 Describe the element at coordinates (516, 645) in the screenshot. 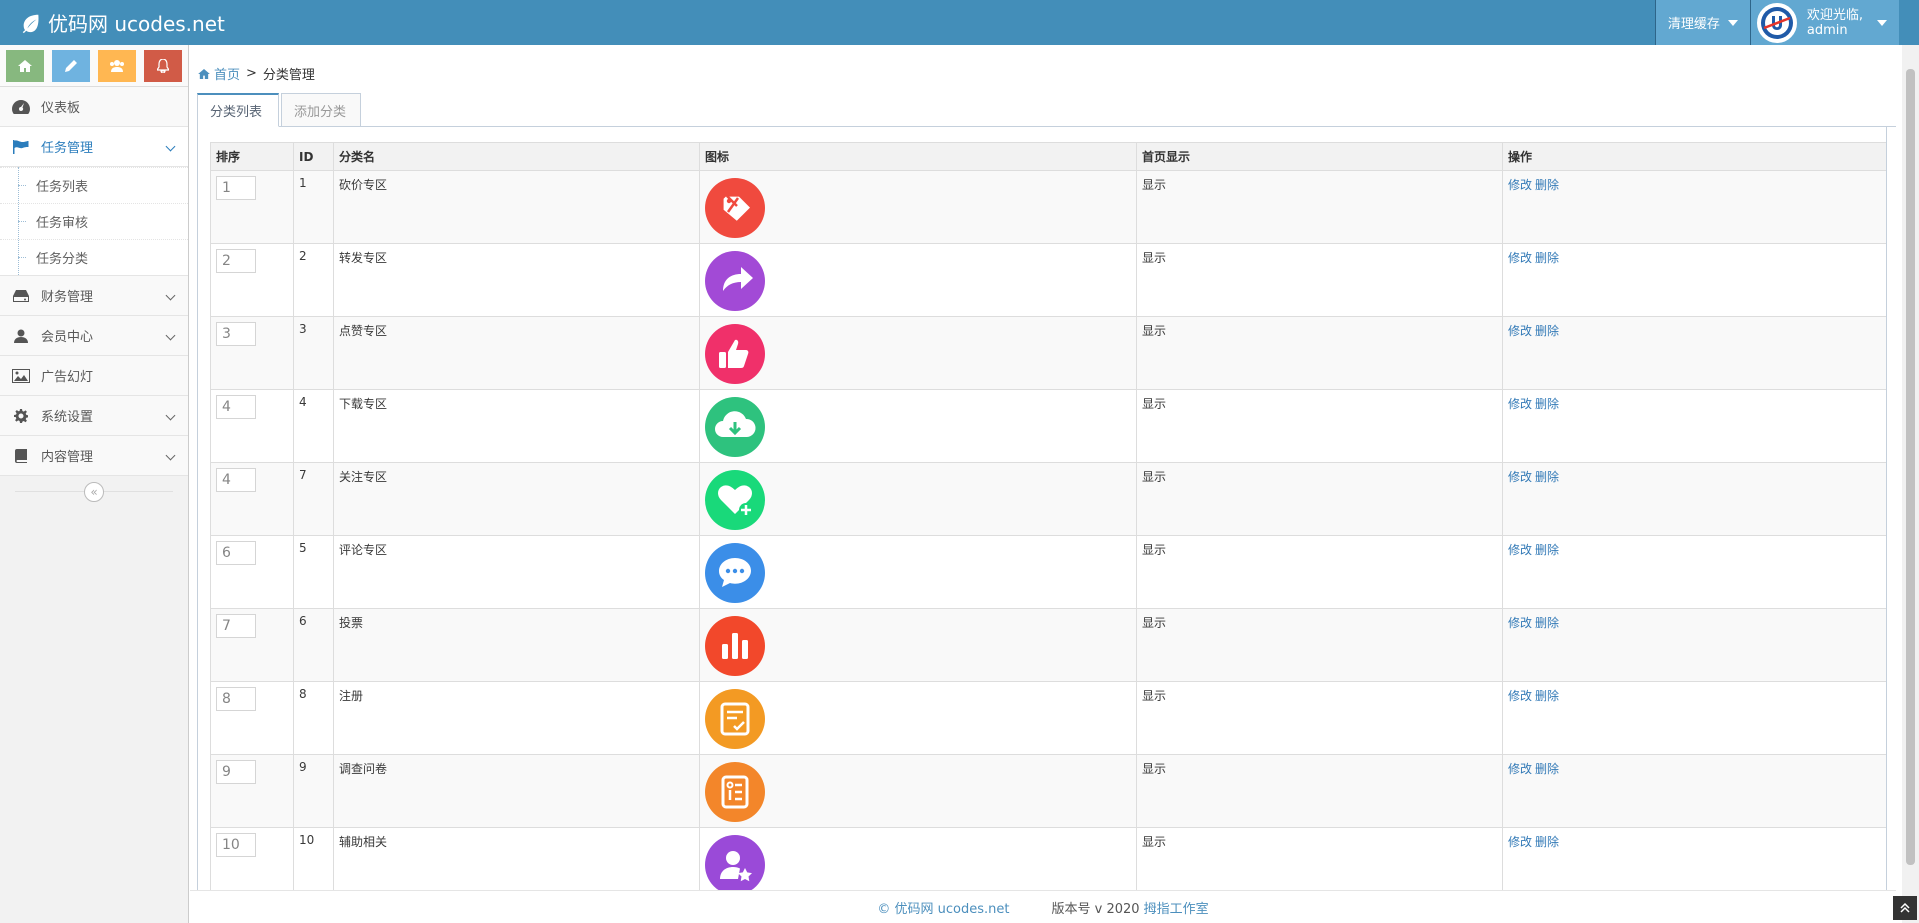

I see `category-name-cell: 投票` at that location.